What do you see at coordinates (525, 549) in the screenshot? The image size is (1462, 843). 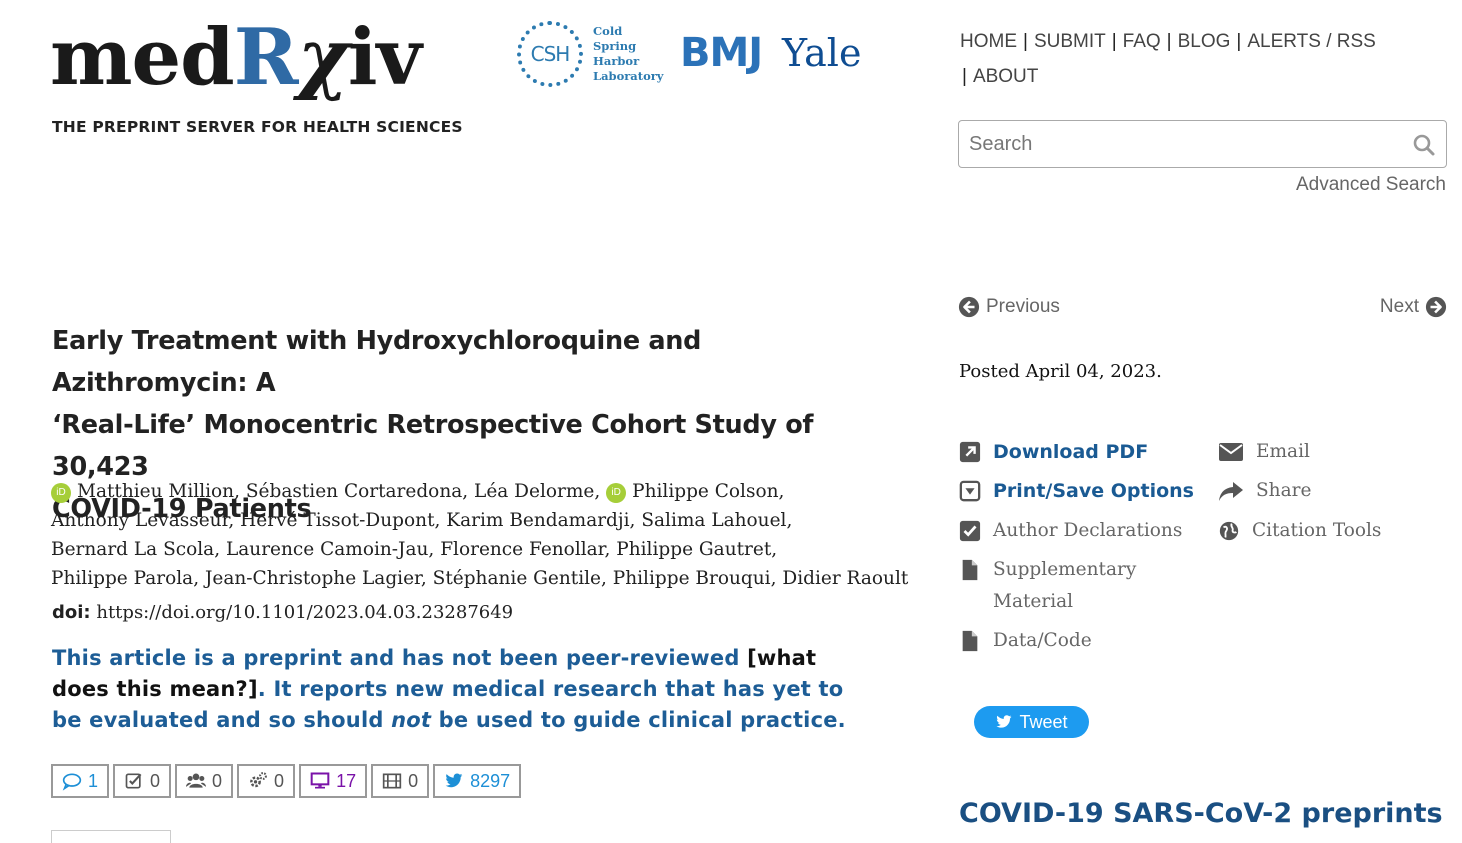 I see `author: Florence Fenollar,` at bounding box center [525, 549].